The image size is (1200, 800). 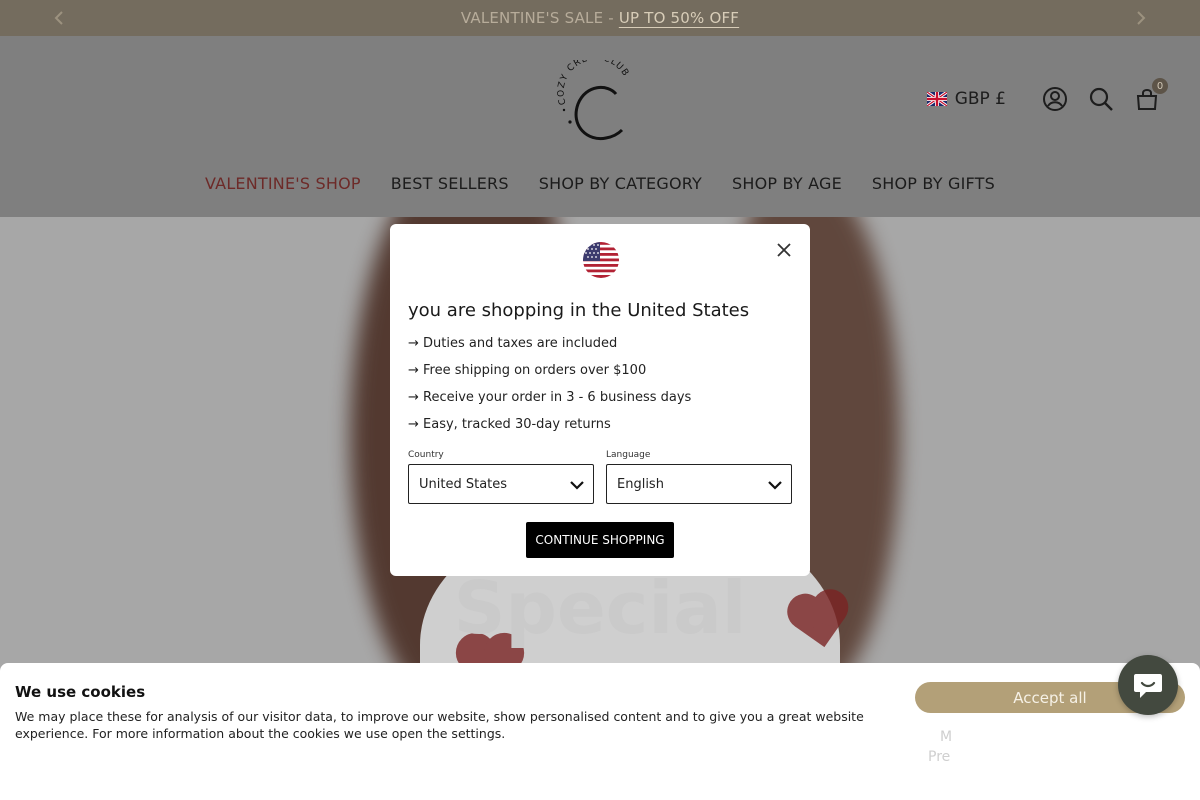 What do you see at coordinates (939, 757) in the screenshot?
I see `manage-preferences-link-2: Pre` at bounding box center [939, 757].